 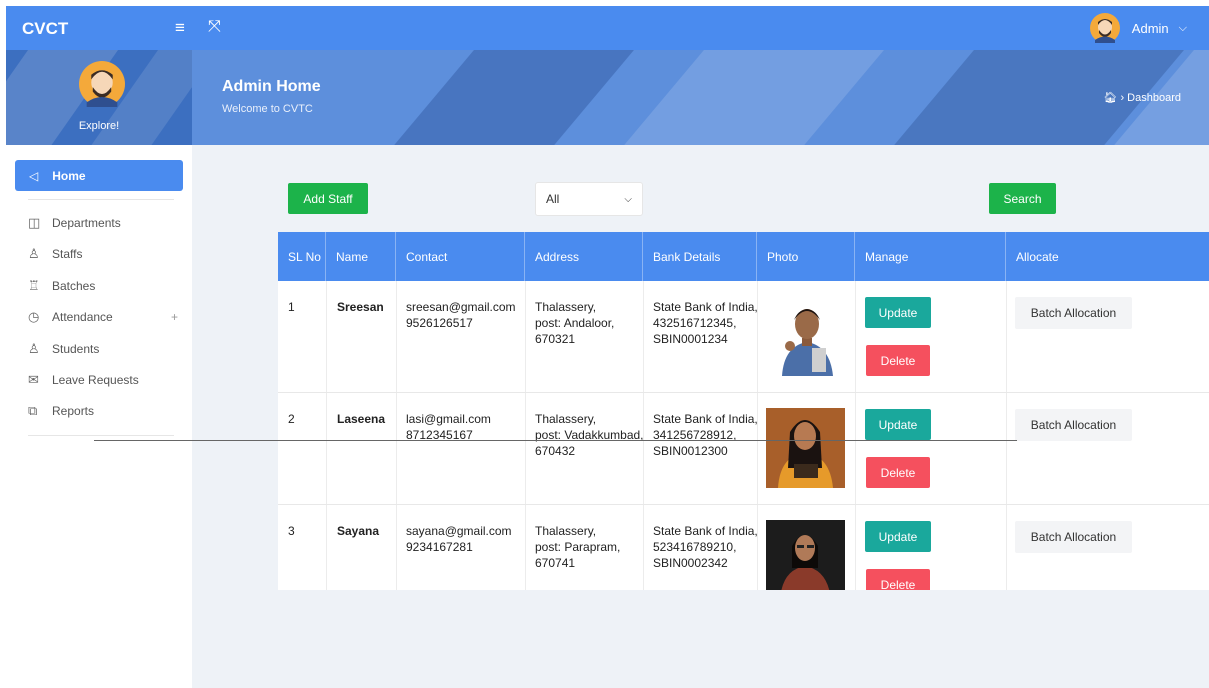 What do you see at coordinates (103, 286) in the screenshot?
I see `sidebar-item-batches: ♖ Batches` at bounding box center [103, 286].